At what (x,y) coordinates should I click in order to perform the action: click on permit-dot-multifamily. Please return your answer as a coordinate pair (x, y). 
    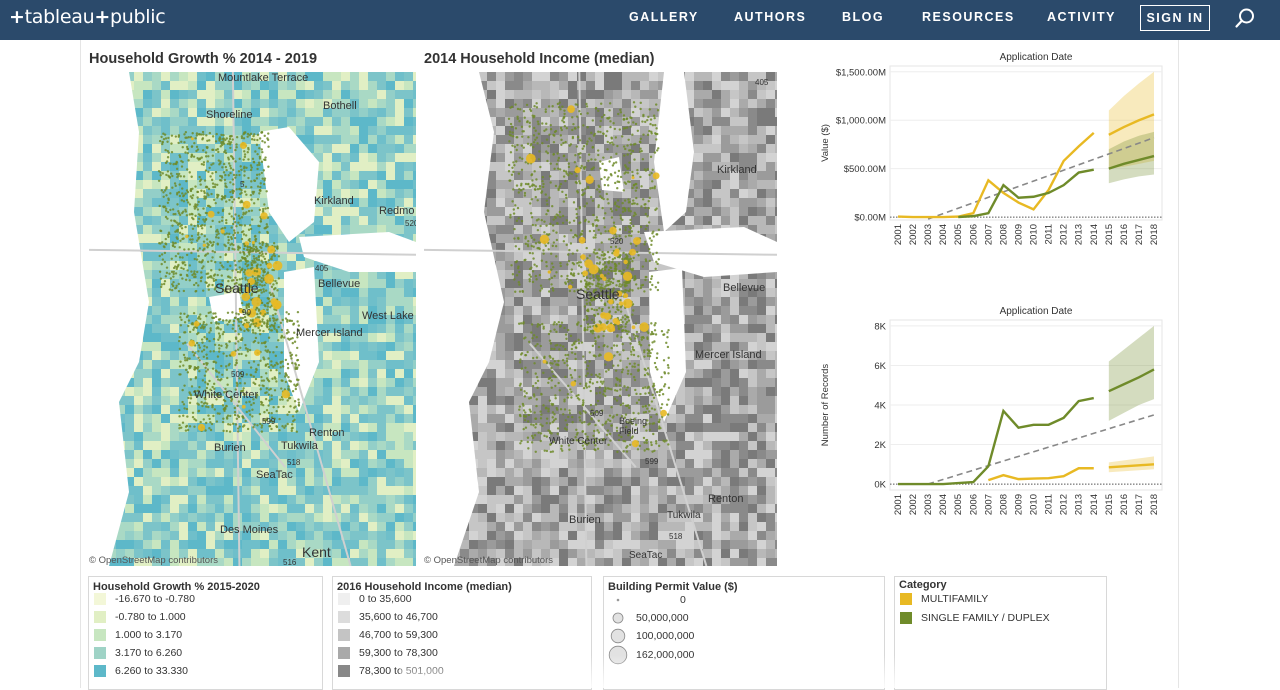
    Looking at the image, I should click on (246, 325).